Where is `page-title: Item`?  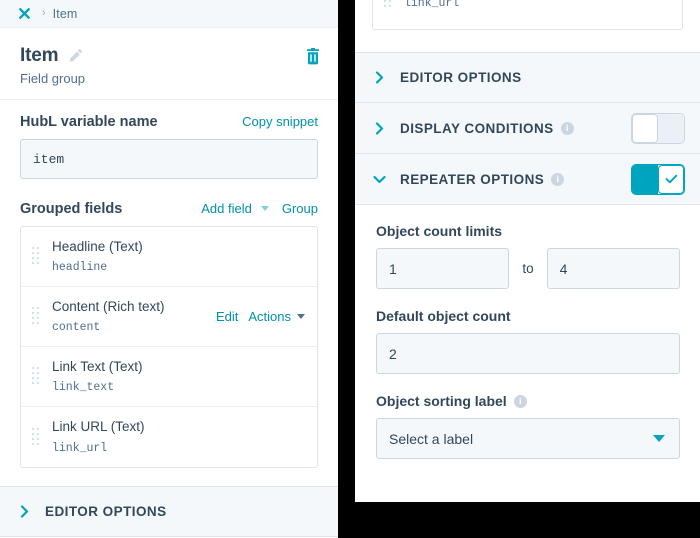 page-title: Item is located at coordinates (39, 55).